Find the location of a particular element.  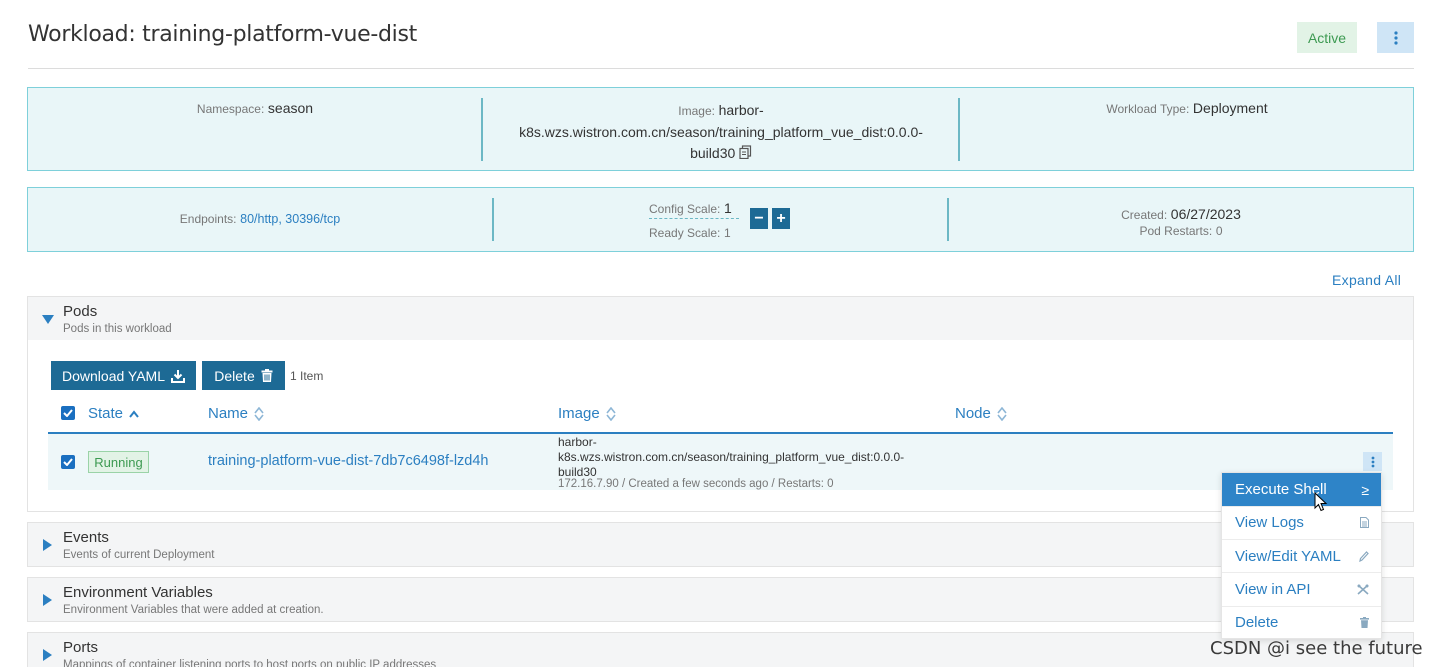

row-actions-button is located at coordinates (1372, 461).